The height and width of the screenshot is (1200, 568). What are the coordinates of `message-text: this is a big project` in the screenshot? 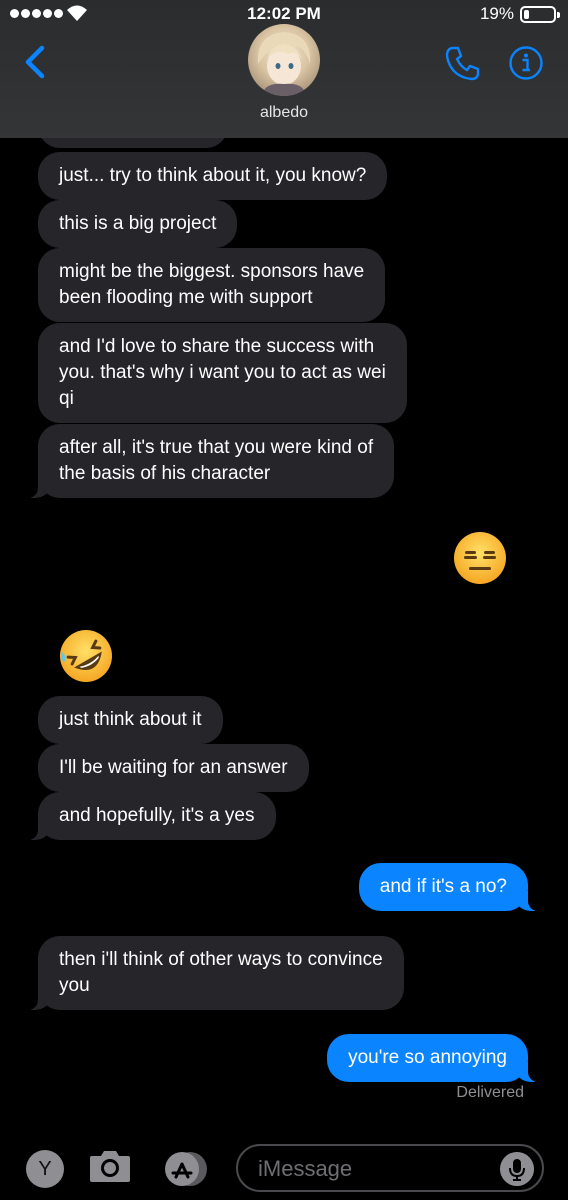 It's located at (138, 223).